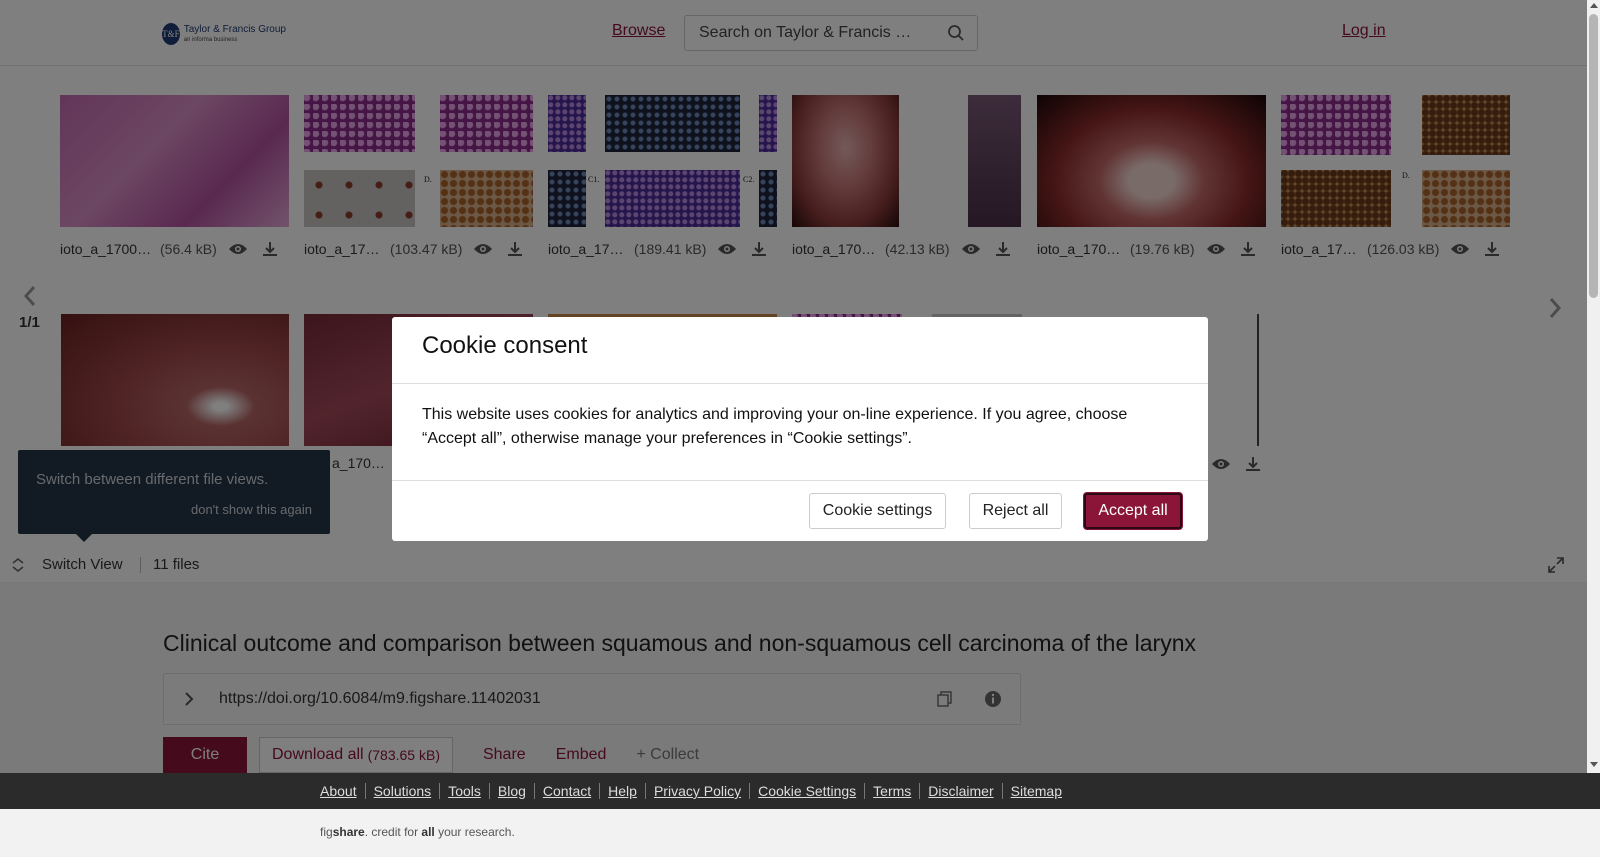 The image size is (1600, 857). What do you see at coordinates (800, 833) in the screenshot?
I see `footer-bottom: figshare. credit for all your research.` at bounding box center [800, 833].